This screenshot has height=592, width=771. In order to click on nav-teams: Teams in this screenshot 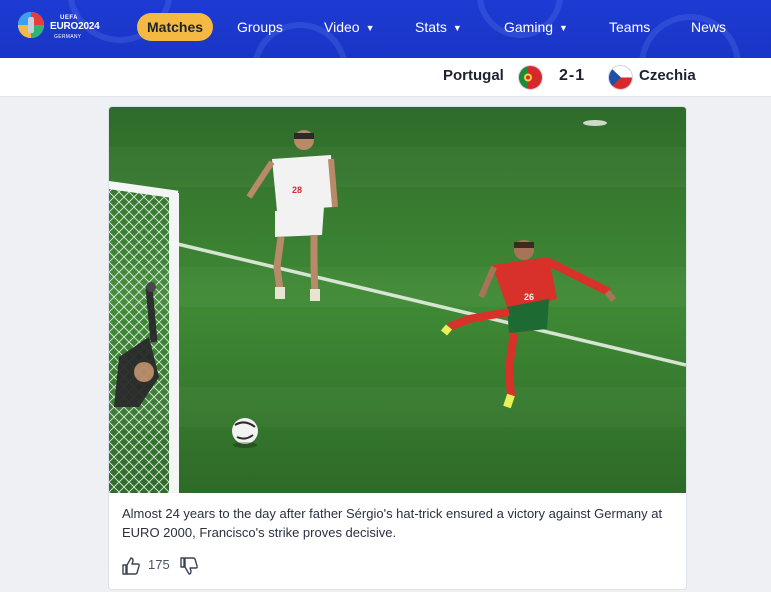, I will do `click(629, 27)`.